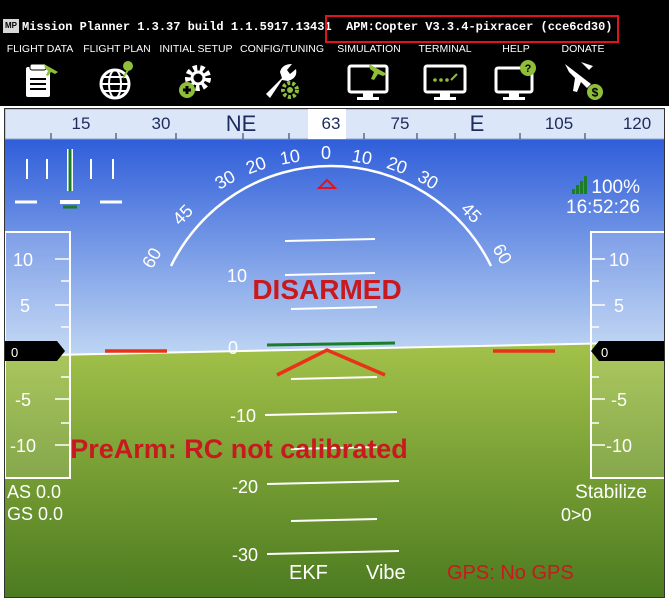 The width and height of the screenshot is (669, 615). What do you see at coordinates (400, 123) in the screenshot?
I see `heading-tick: 75` at bounding box center [400, 123].